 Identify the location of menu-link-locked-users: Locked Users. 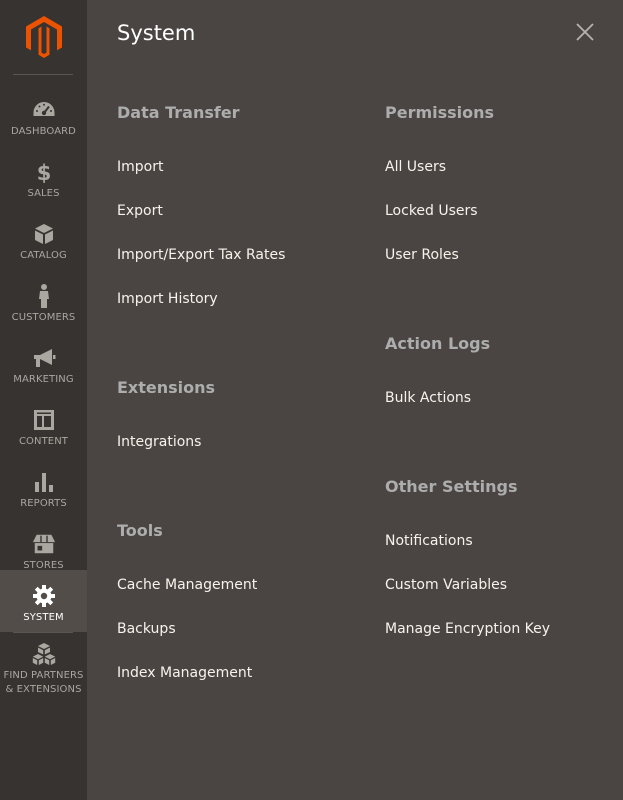
(431, 211).